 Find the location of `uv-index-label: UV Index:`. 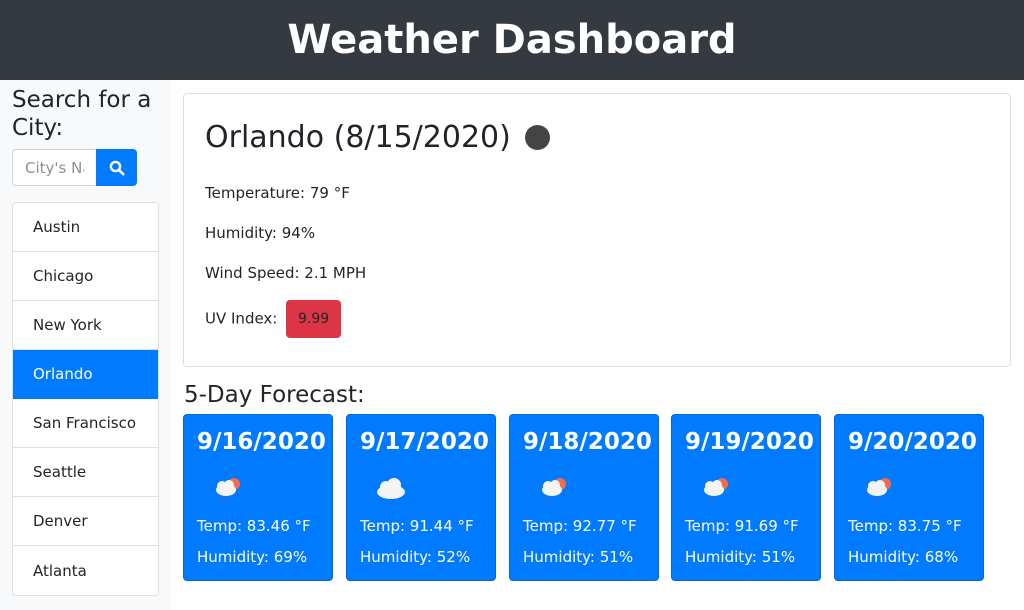

uv-index-label: UV Index: is located at coordinates (241, 318).